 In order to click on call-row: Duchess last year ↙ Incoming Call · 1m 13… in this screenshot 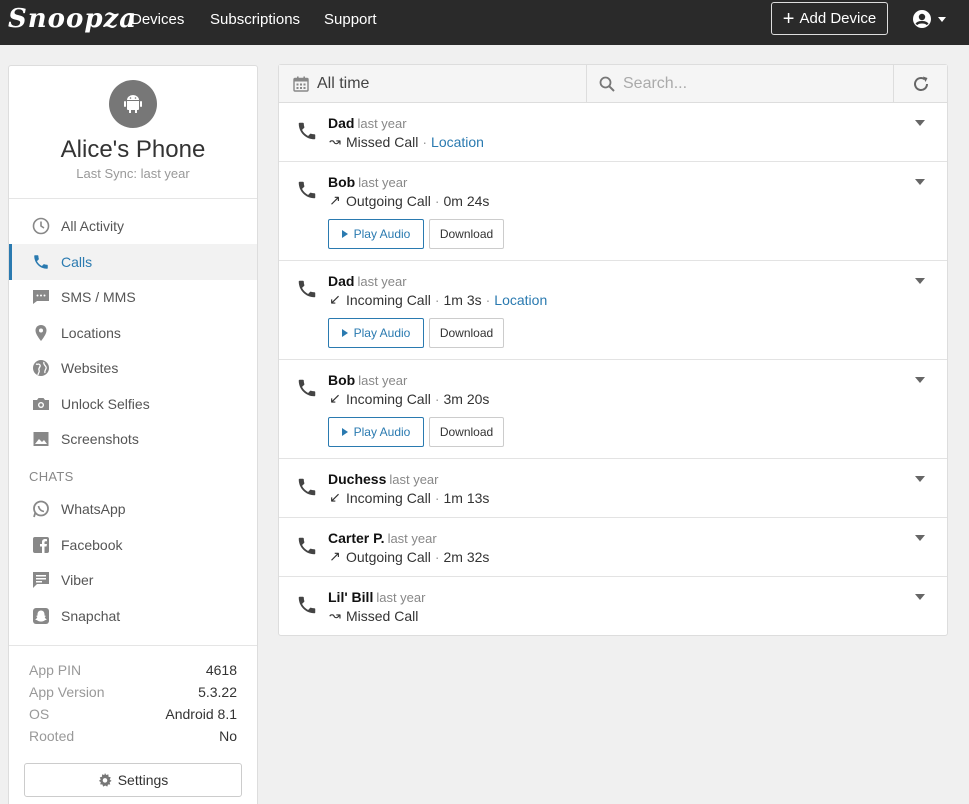, I will do `click(613, 488)`.